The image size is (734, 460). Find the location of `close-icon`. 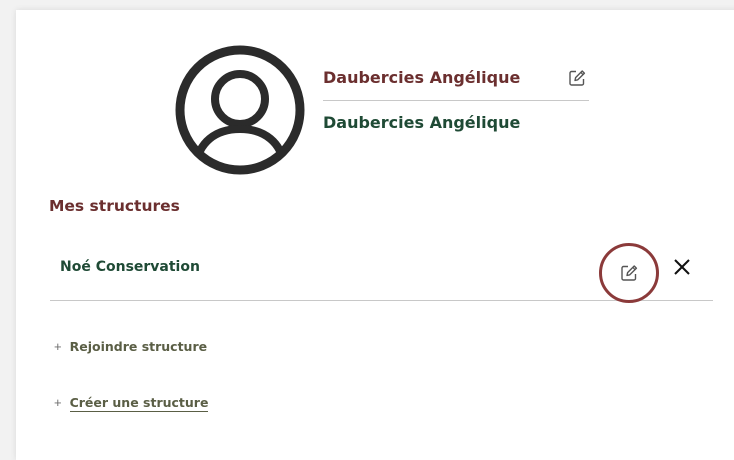

close-icon is located at coordinates (682, 267).